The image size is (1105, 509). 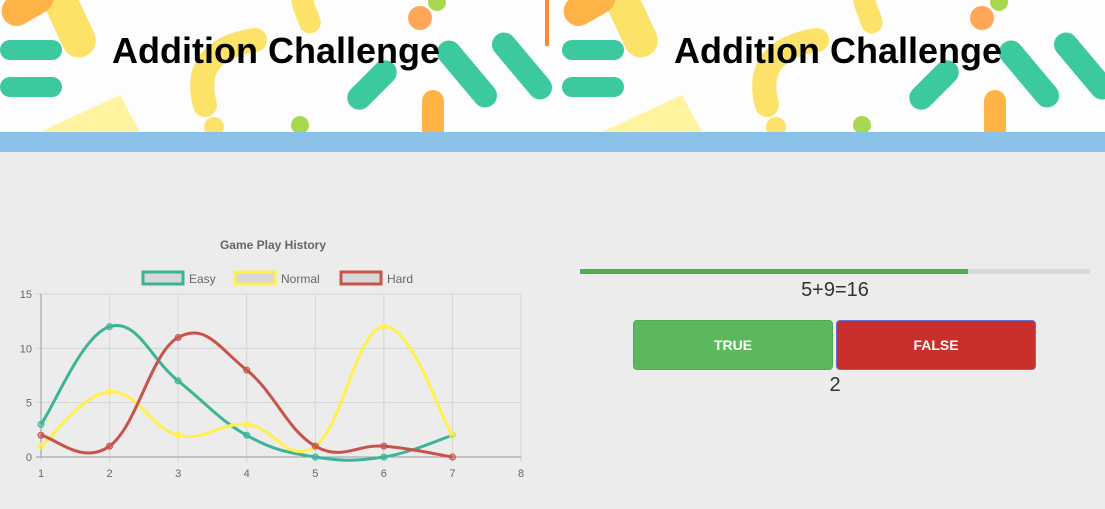 I want to click on legend-label-normal: Normal, so click(x=300, y=279).